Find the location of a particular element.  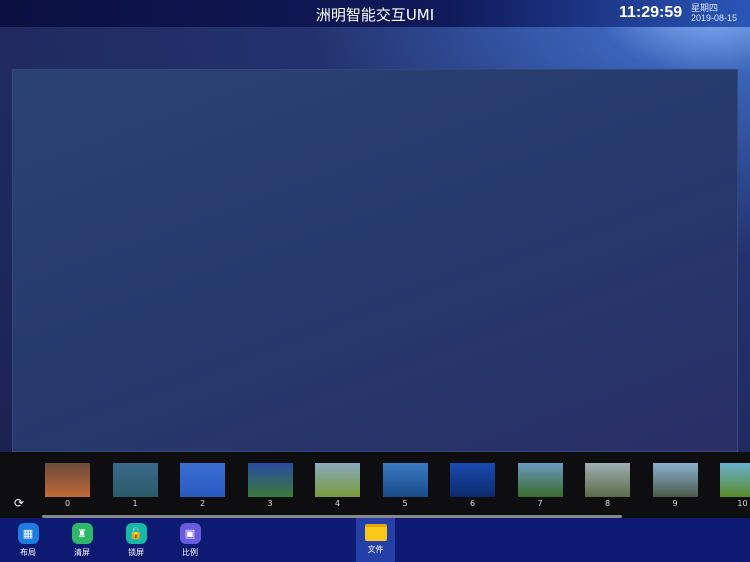

file-button: 文件 is located at coordinates (375, 540).